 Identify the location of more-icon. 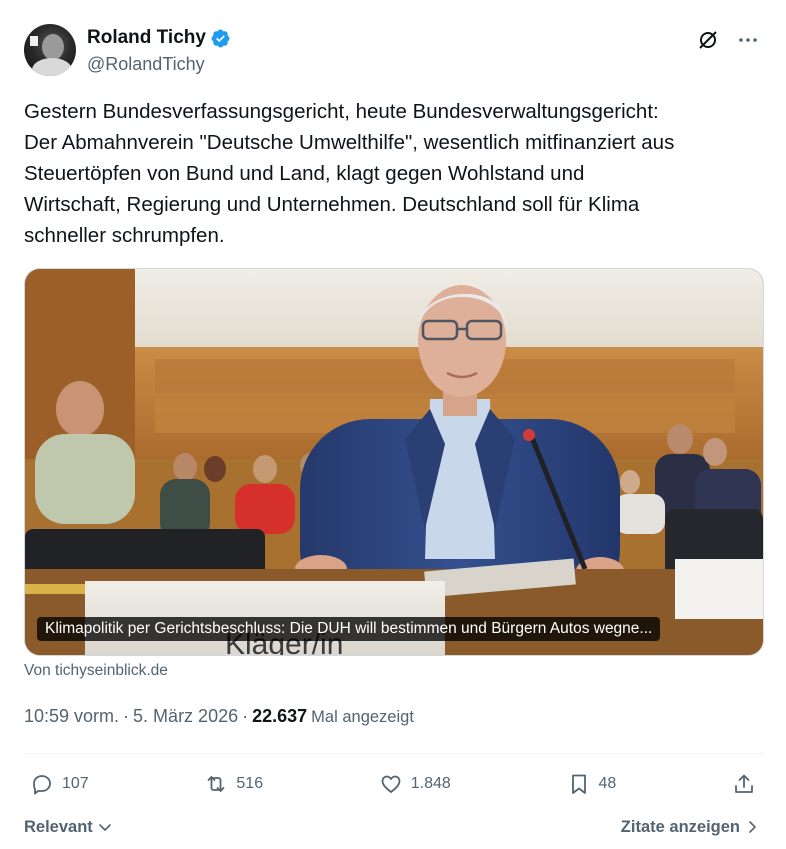
(748, 40).